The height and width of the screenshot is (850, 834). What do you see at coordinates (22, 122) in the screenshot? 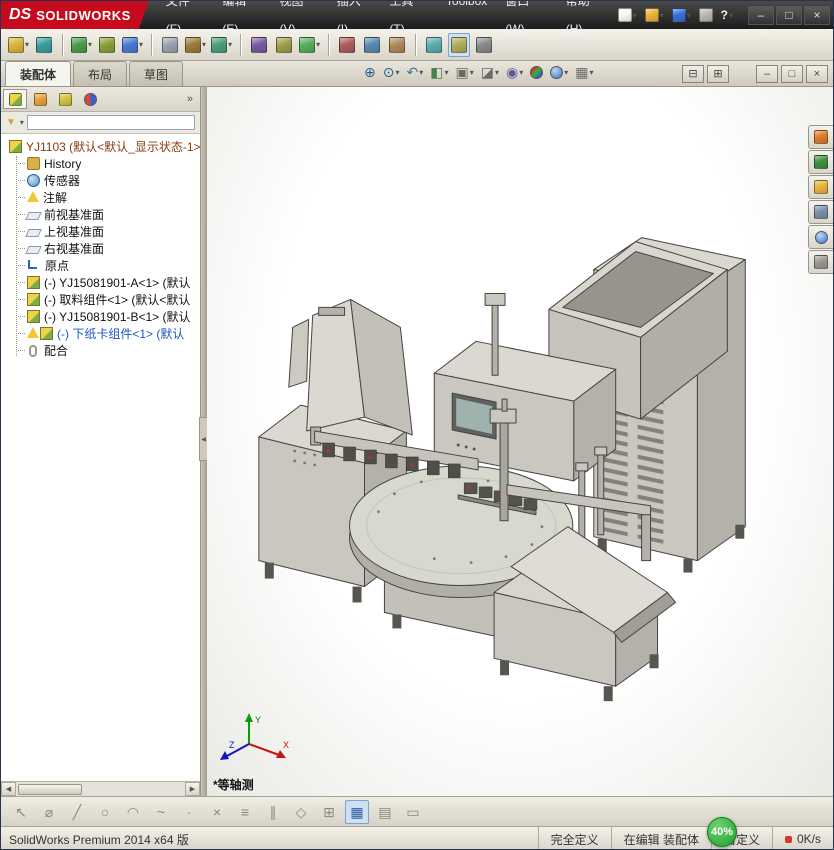
I see `filter-dropdown-icon: ▾` at bounding box center [22, 122].